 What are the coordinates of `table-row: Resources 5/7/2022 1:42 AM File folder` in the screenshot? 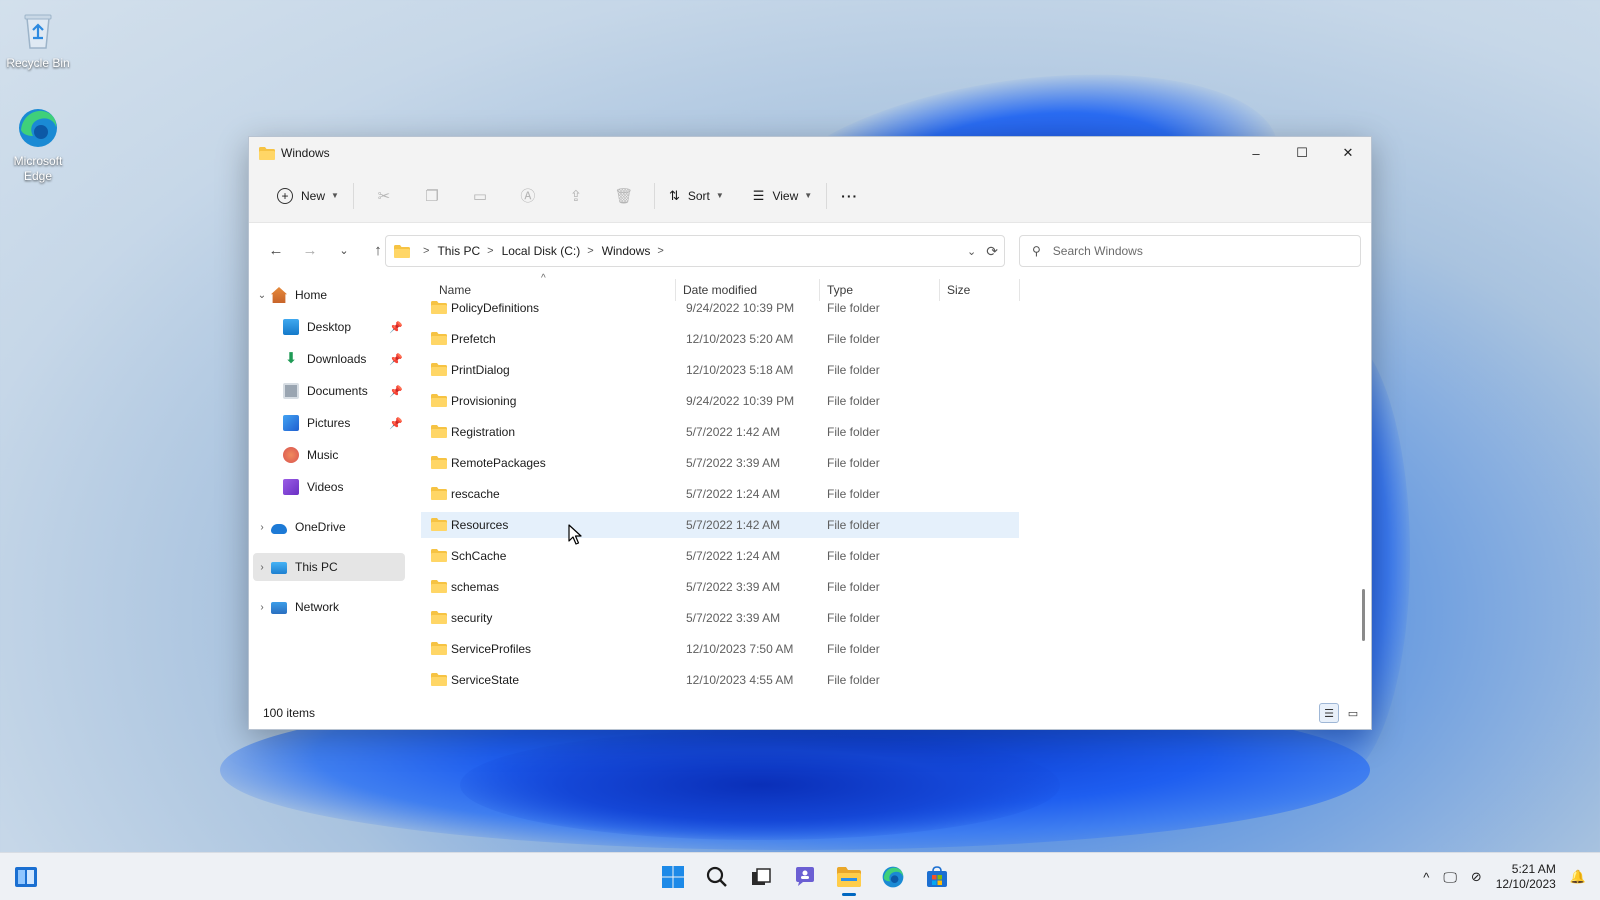 It's located at (720, 525).